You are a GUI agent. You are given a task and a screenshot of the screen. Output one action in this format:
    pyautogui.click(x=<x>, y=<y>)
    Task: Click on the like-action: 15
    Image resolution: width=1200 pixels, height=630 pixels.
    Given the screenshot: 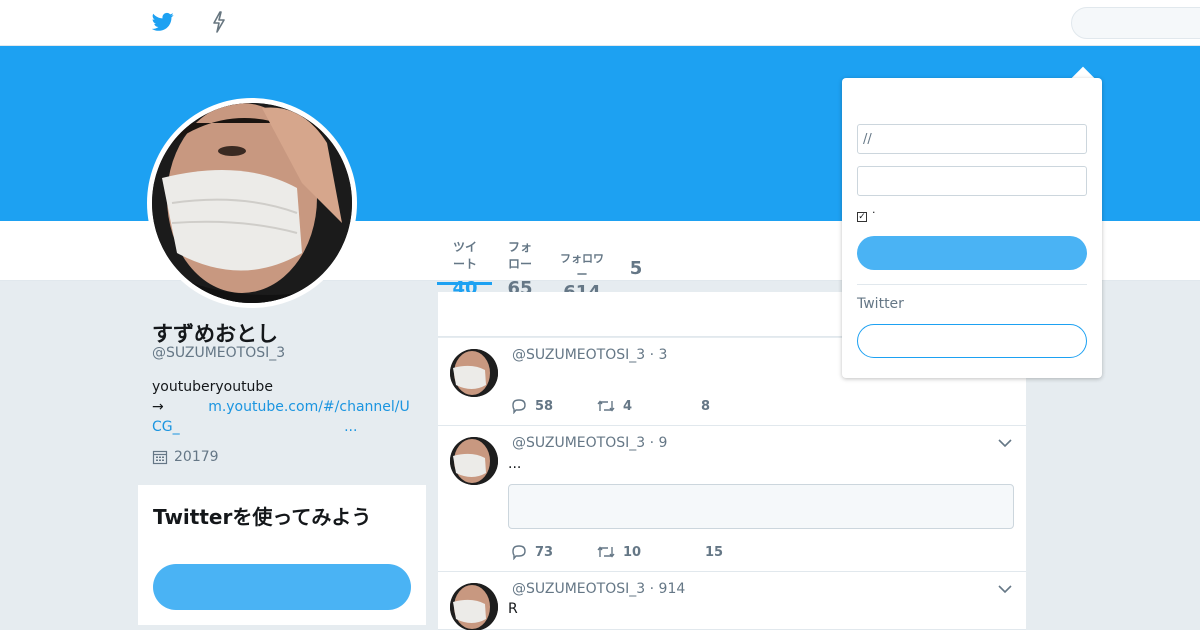 What is the action you would take?
    pyautogui.click(x=714, y=552)
    